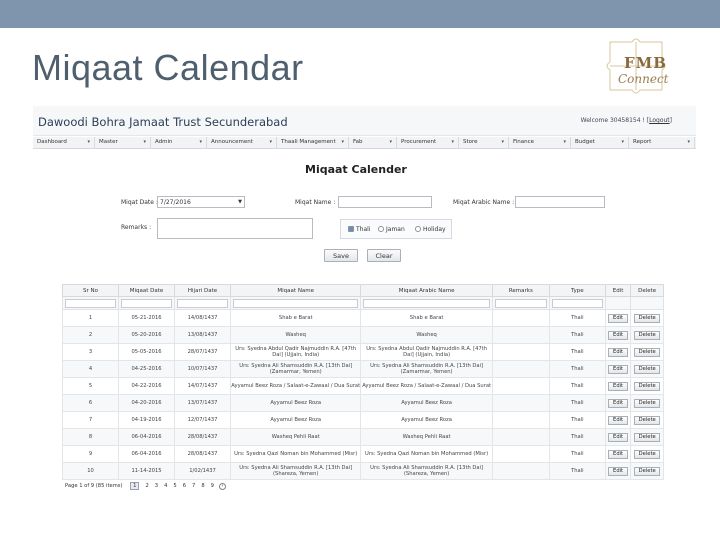 This screenshot has height=540, width=720. What do you see at coordinates (203, 437) in the screenshot?
I see `table-cell: 28/08/1437` at bounding box center [203, 437].